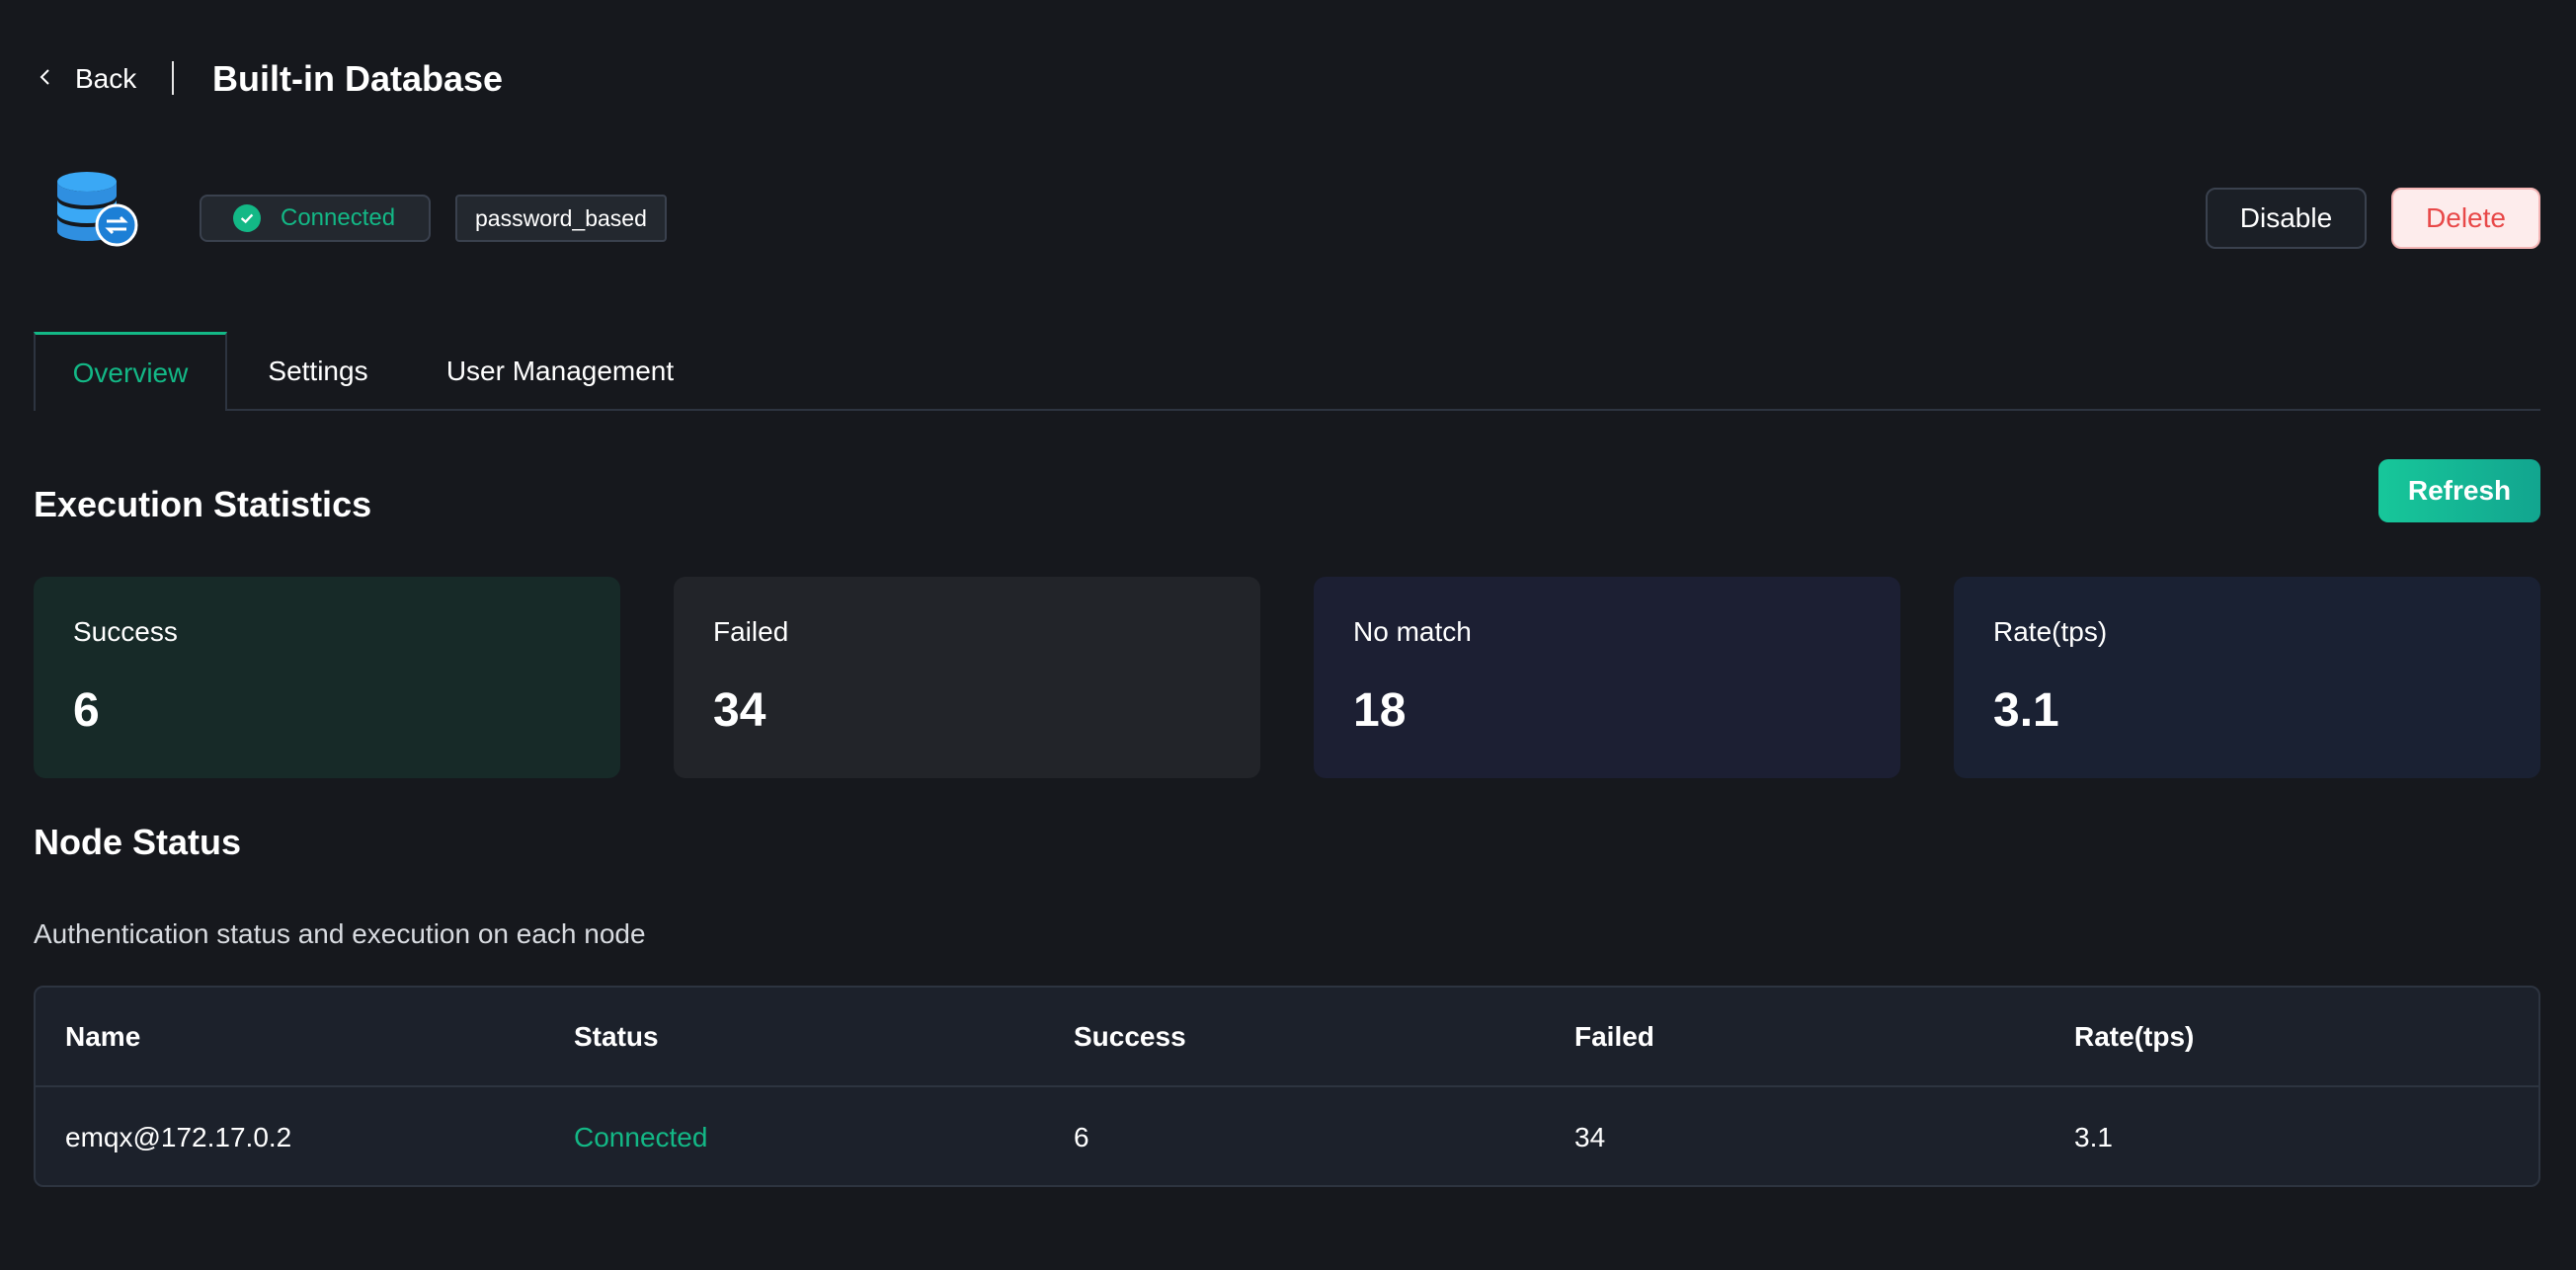 This screenshot has width=2576, height=1270. Describe the element at coordinates (560, 372) in the screenshot. I see `tab-user-management: User Management` at that location.